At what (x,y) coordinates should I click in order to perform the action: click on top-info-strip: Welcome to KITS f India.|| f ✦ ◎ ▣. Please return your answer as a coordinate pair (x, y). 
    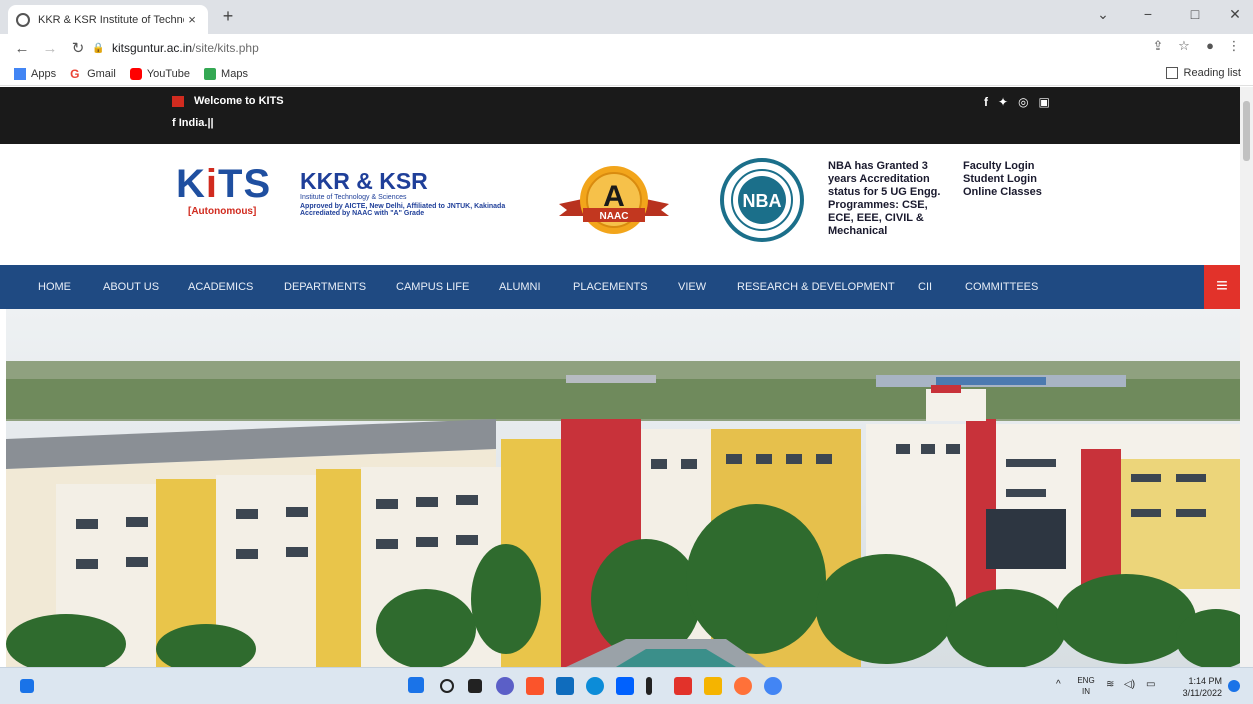
    Looking at the image, I should click on (620, 115).